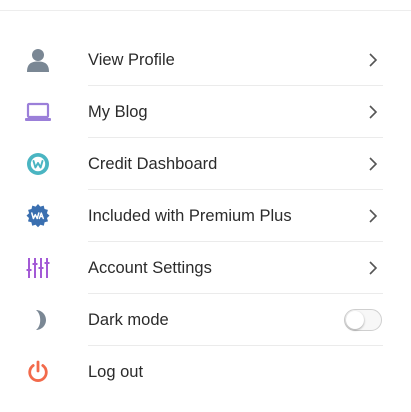  Describe the element at coordinates (205, 372) in the screenshot. I see `menu-item-log-out: Log out` at that location.